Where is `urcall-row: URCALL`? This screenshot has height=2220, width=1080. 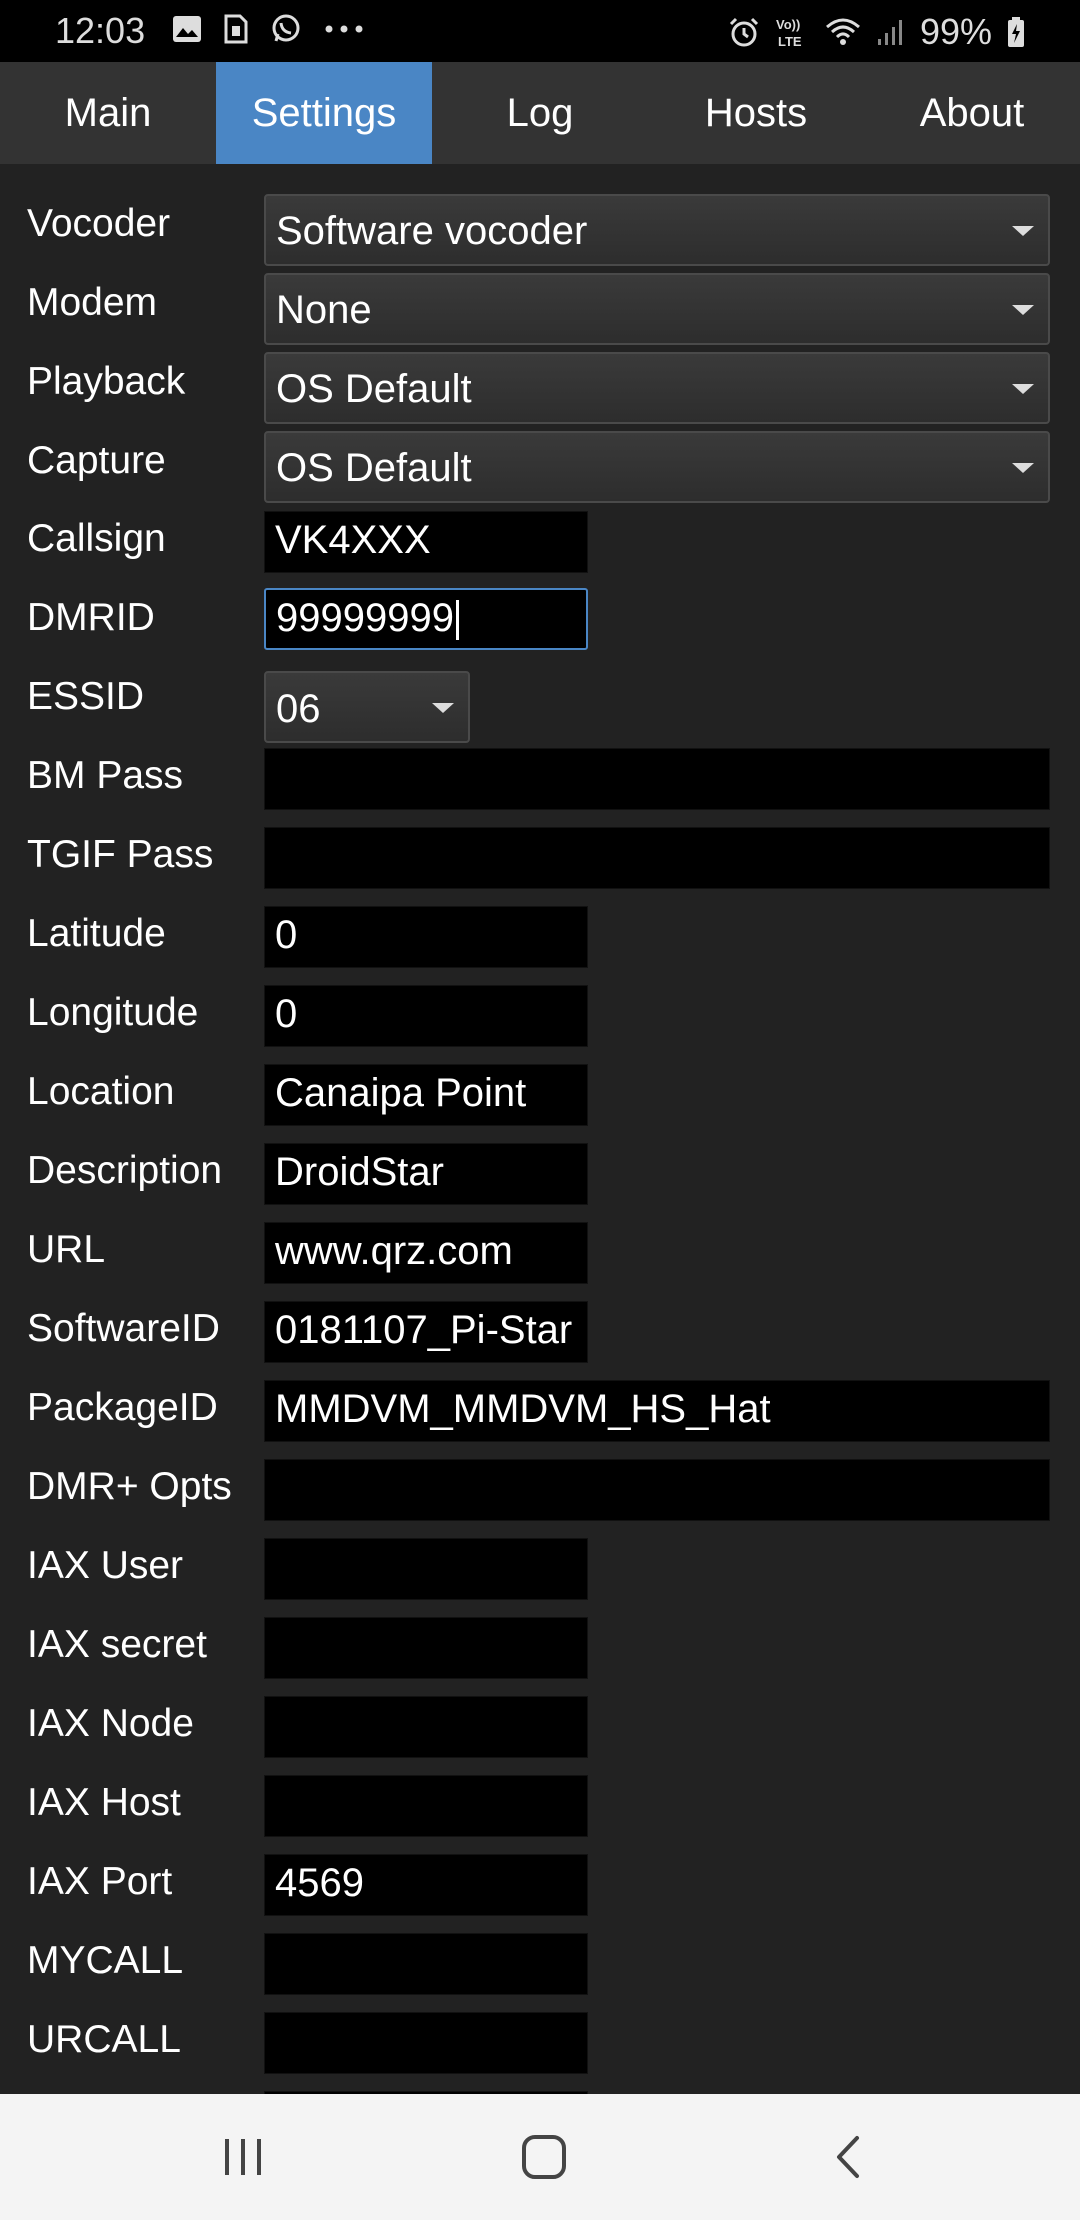
urcall-row: URCALL is located at coordinates (540, 2028).